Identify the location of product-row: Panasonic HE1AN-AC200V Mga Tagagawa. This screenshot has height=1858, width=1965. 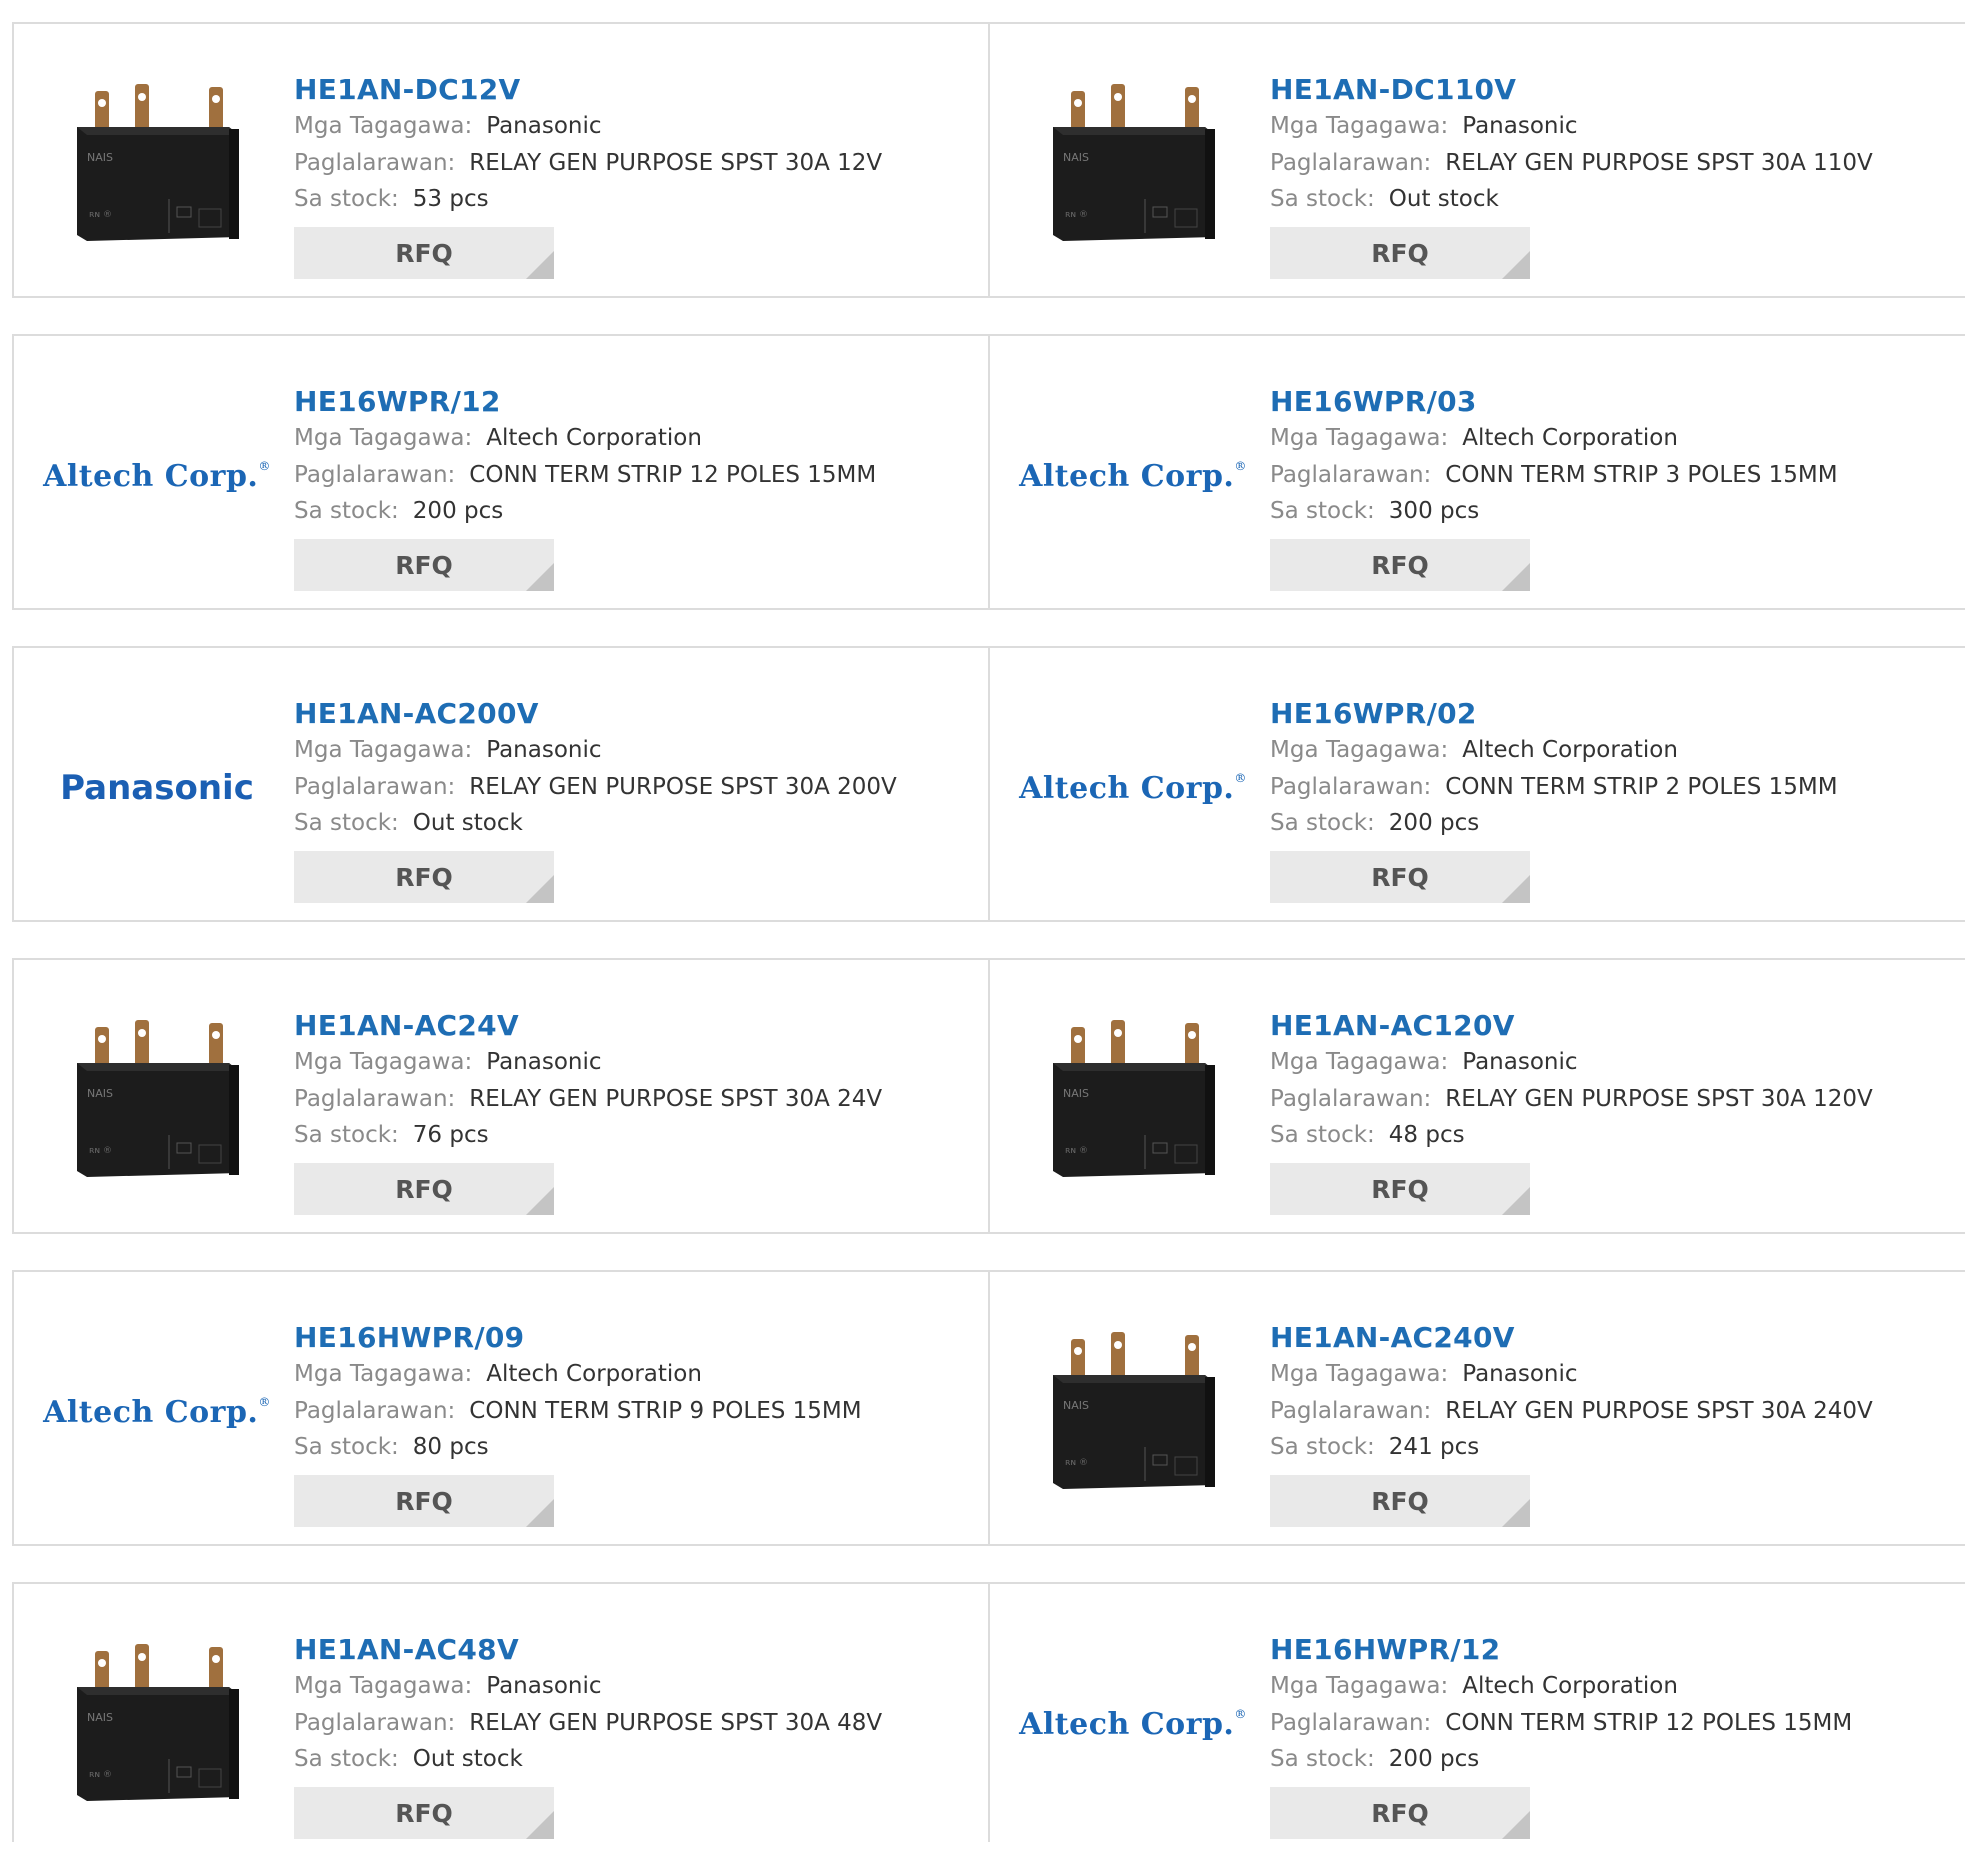
(988, 784).